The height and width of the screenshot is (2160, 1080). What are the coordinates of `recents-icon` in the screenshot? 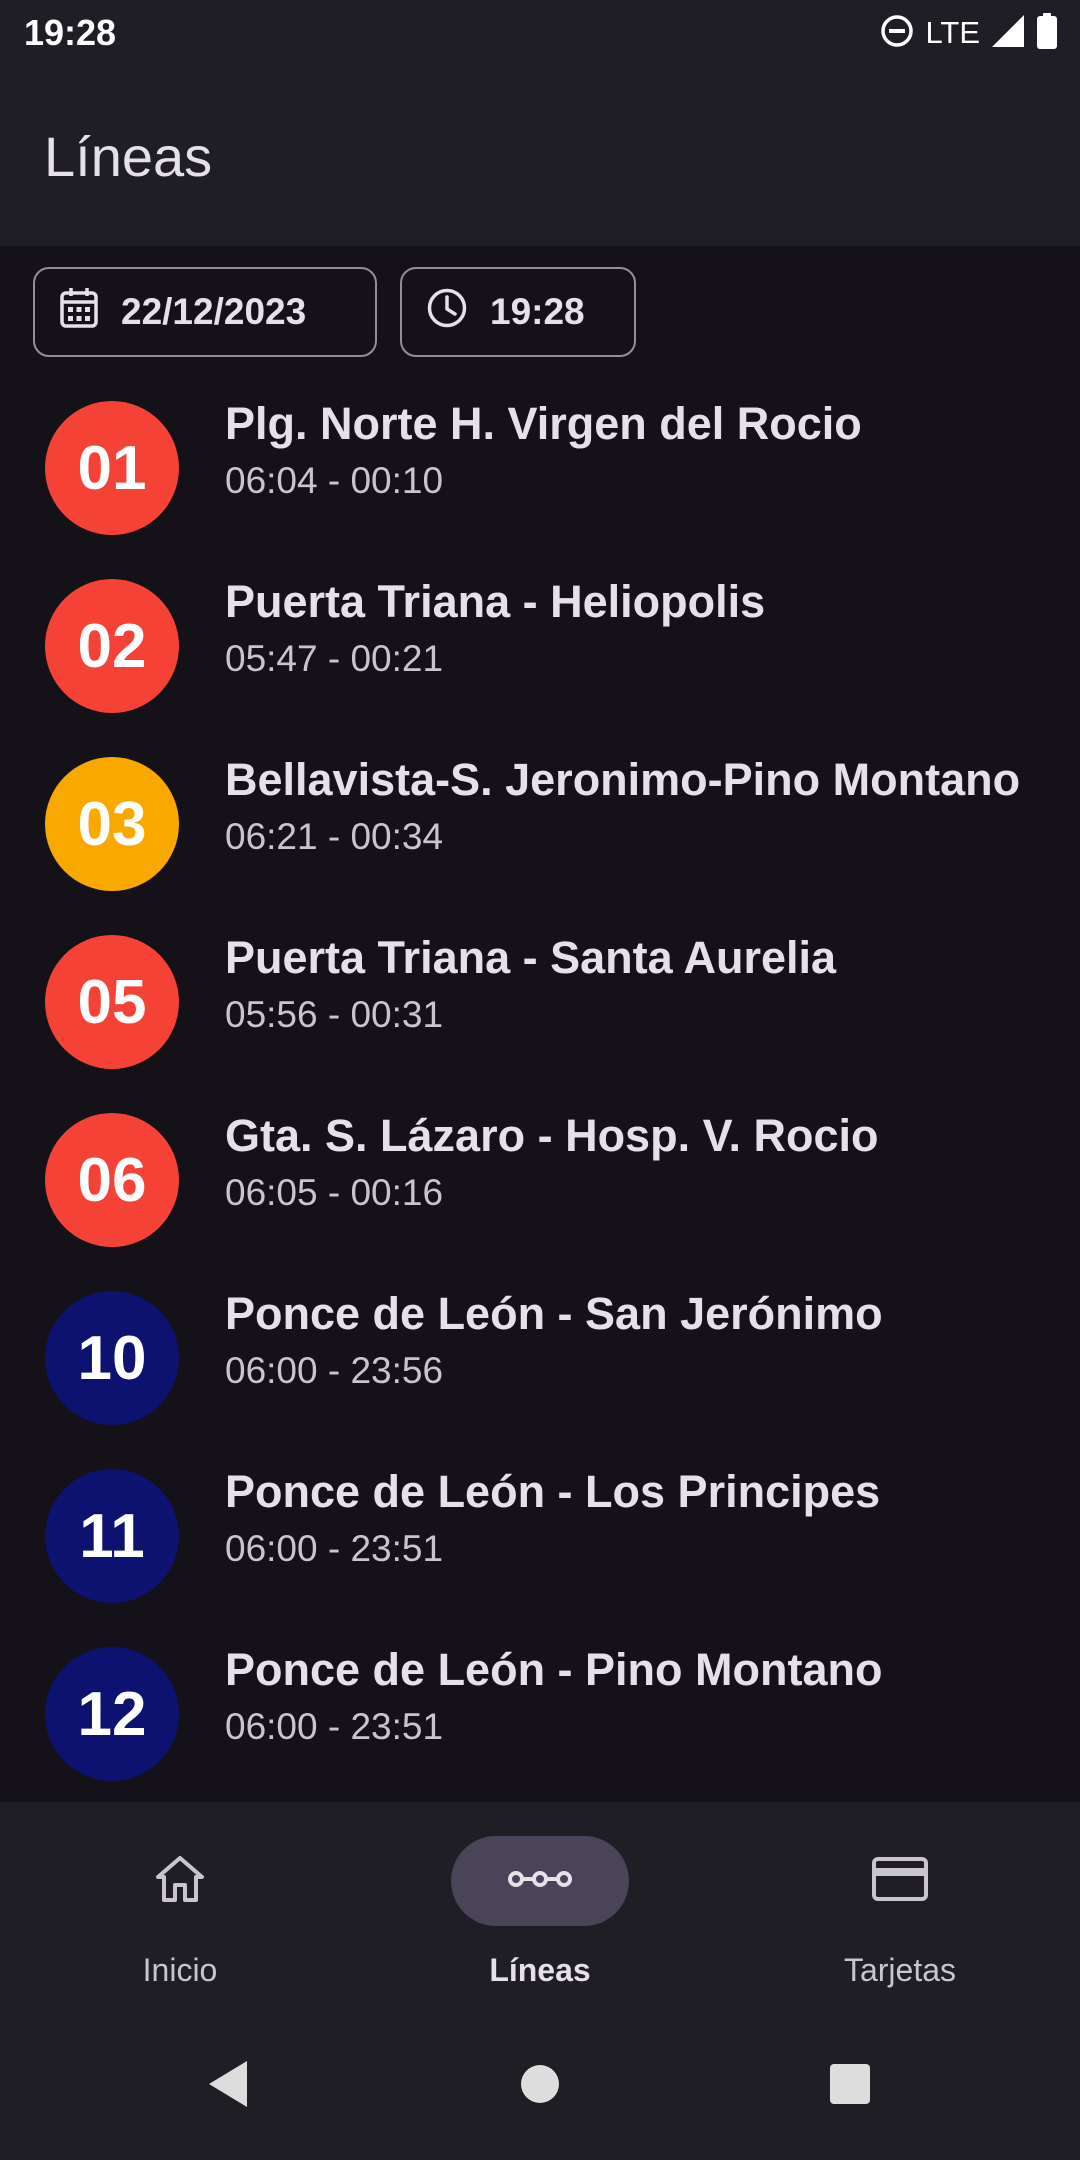 It's located at (850, 2084).